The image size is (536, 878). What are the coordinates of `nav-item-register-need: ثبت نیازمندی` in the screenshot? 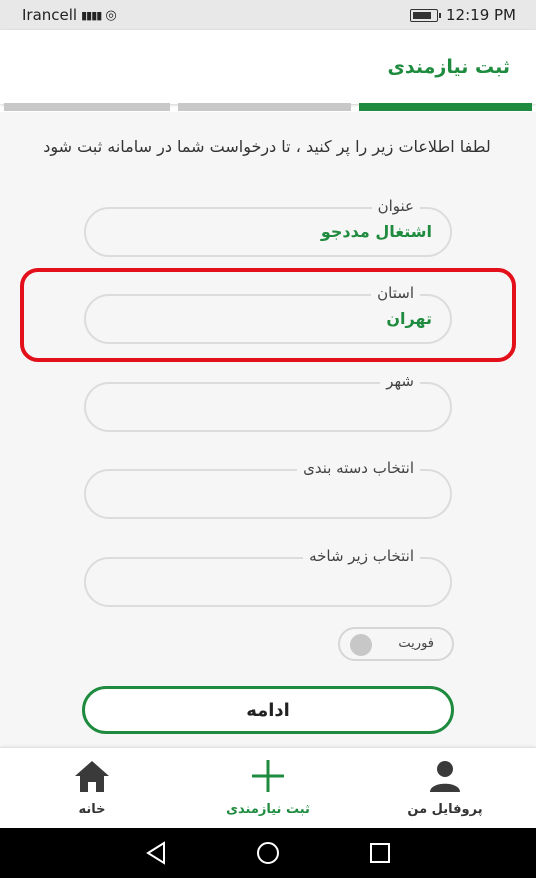 It's located at (268, 788).